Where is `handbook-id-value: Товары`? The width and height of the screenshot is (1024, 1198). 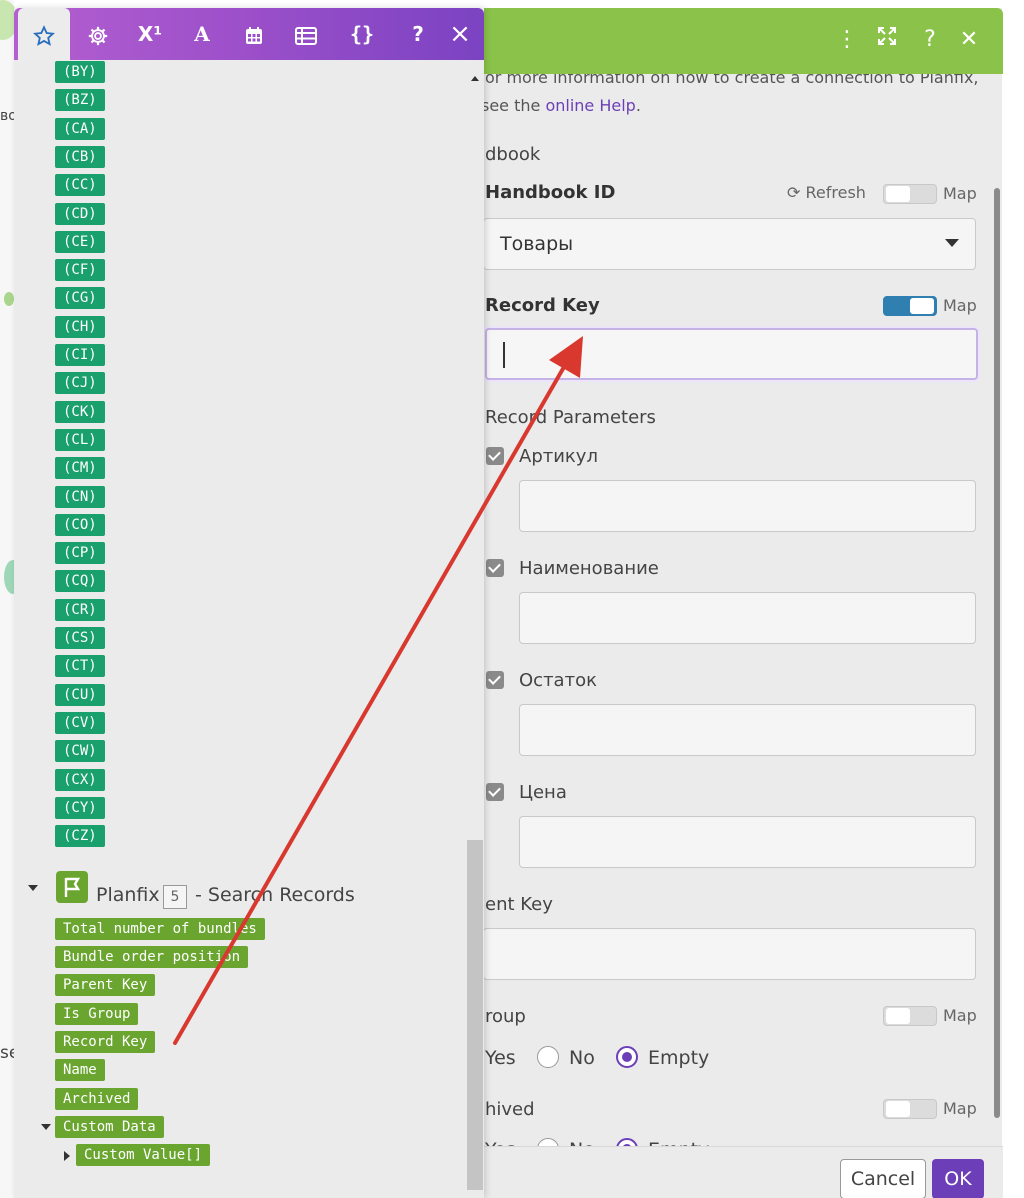
handbook-id-value: Товары is located at coordinates (537, 244).